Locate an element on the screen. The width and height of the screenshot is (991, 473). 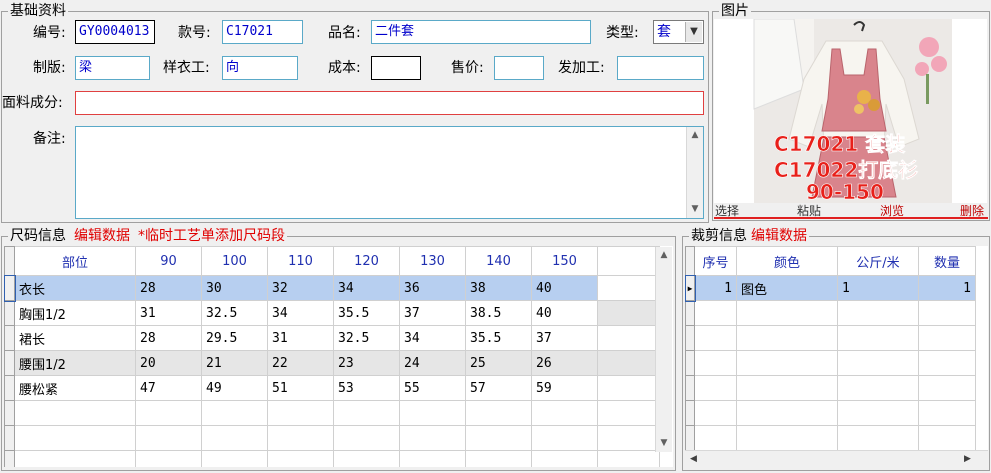
size-edit-link: 编辑数据 is located at coordinates (102, 236).